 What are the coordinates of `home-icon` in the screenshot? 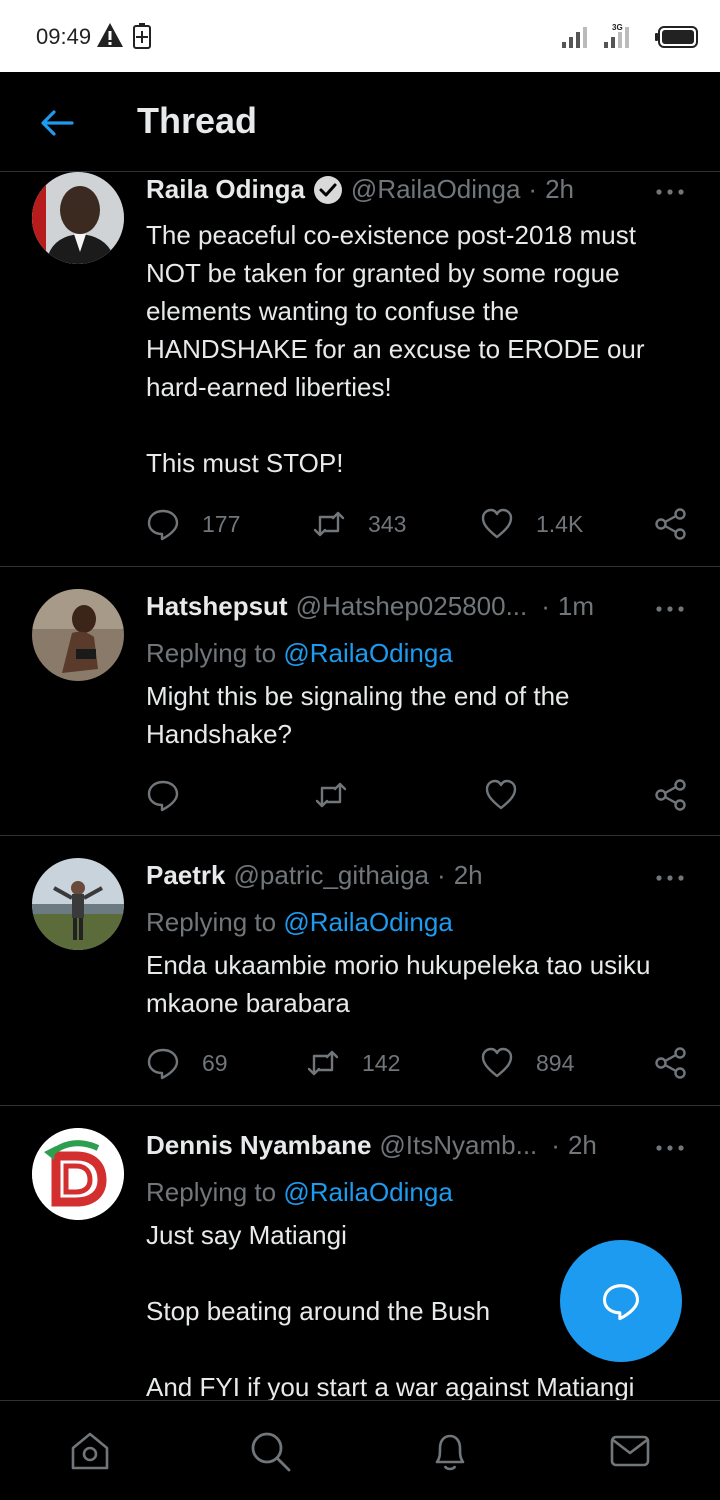 It's located at (90, 1451).